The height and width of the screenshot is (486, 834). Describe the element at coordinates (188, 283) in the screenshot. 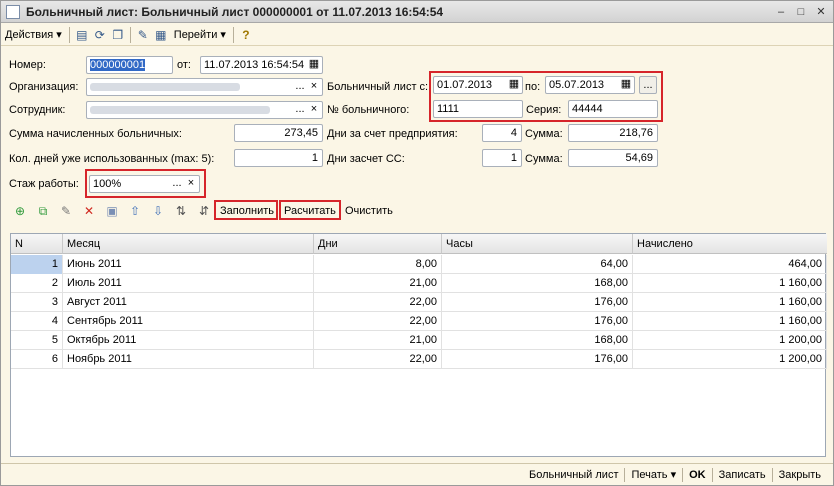

I see `cell-month: Июль 2011` at that location.